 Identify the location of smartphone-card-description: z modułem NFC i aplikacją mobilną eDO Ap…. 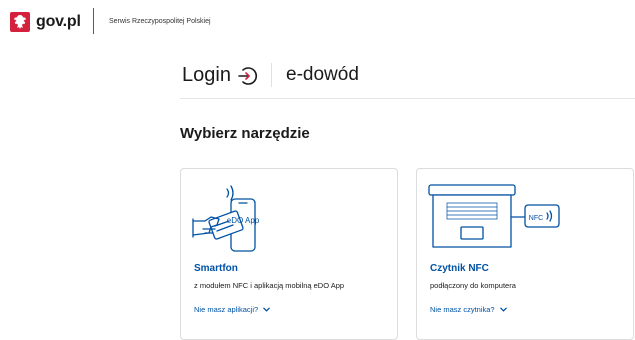
(269, 285).